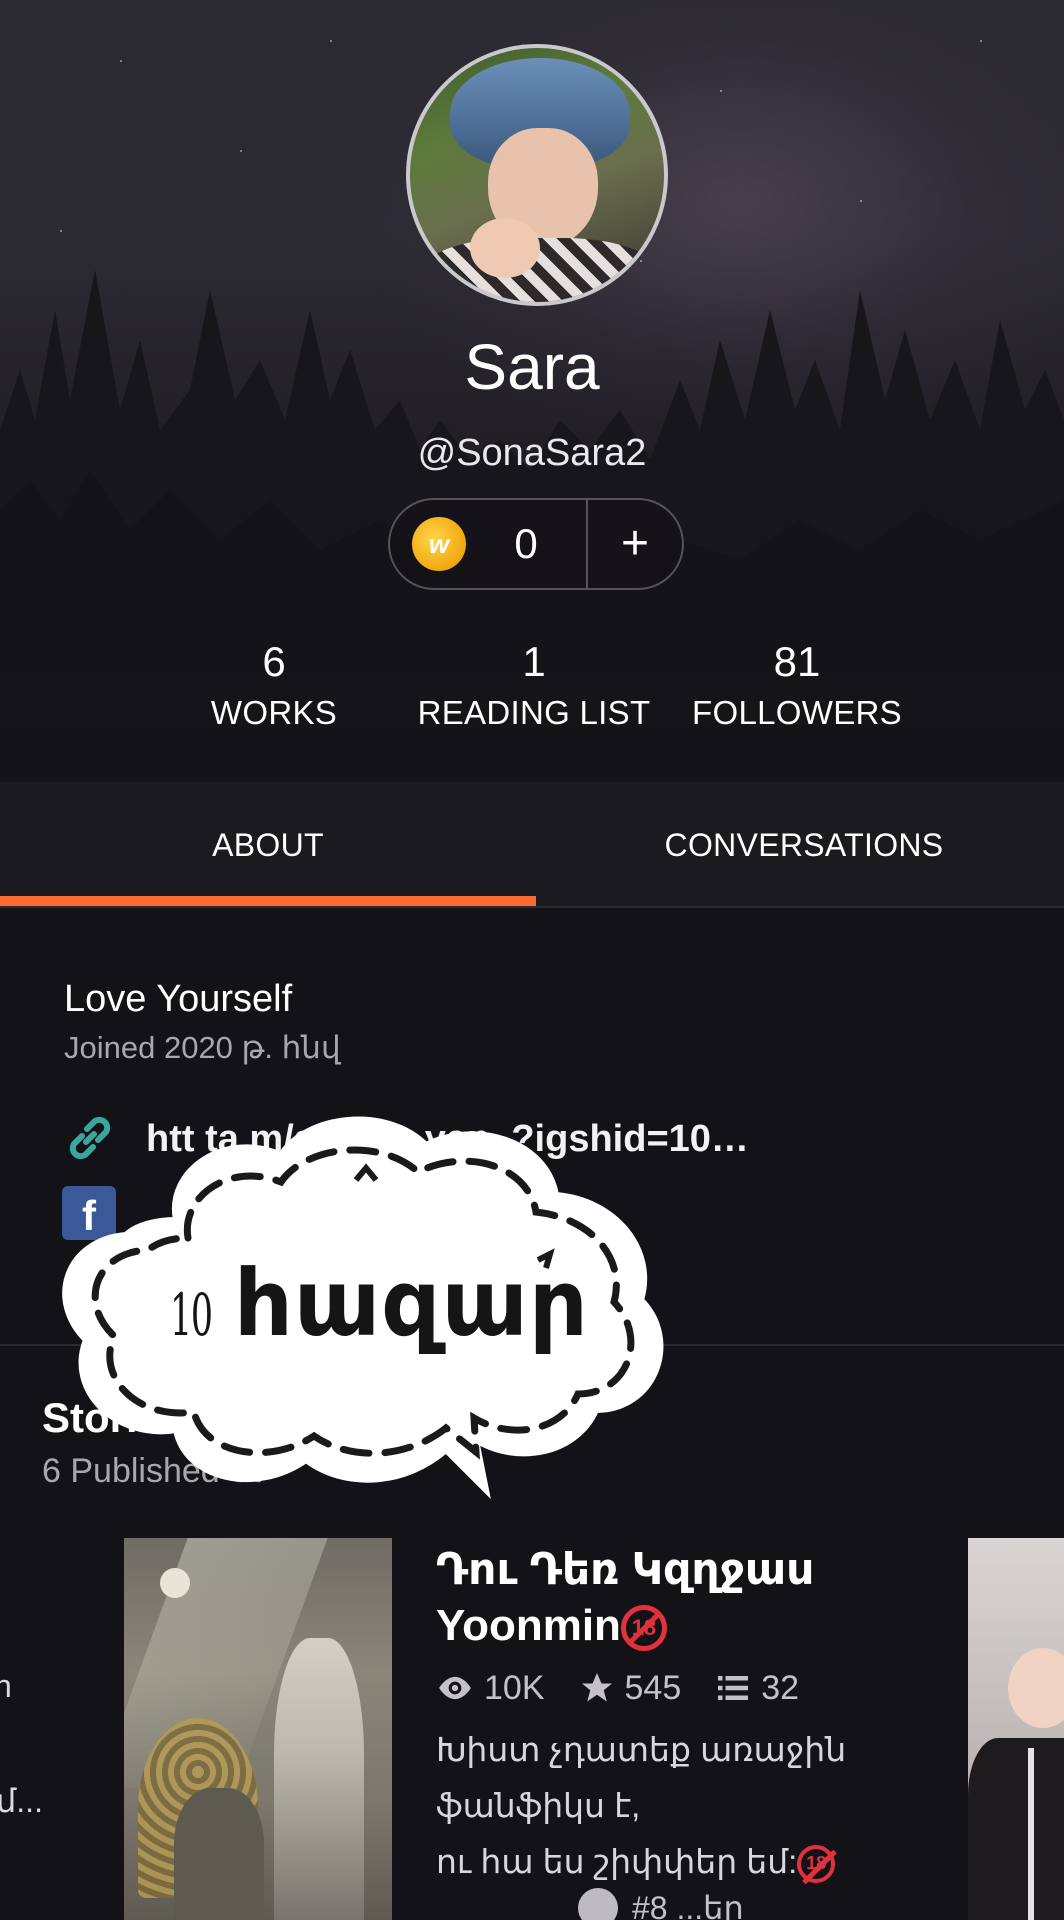  I want to click on username: @SonaSara2, so click(532, 453).